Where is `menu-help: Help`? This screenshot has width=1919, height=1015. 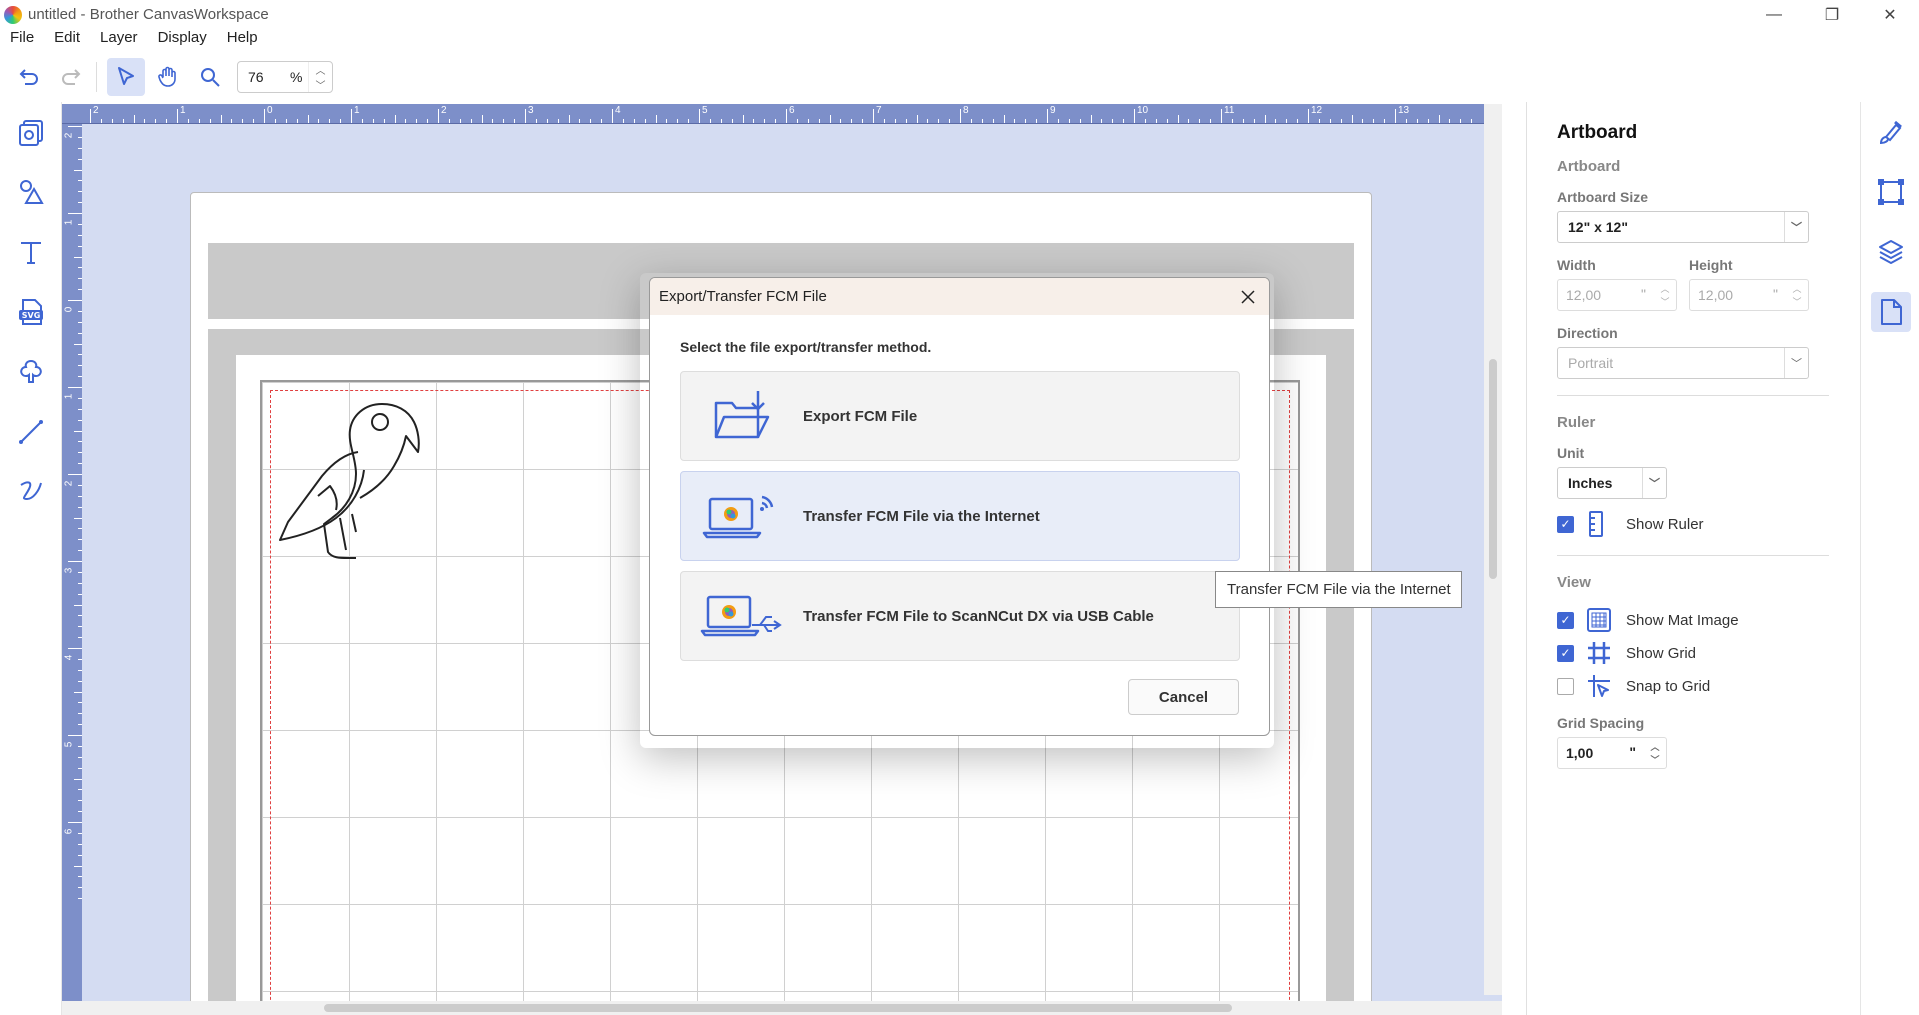
menu-help: Help is located at coordinates (242, 40).